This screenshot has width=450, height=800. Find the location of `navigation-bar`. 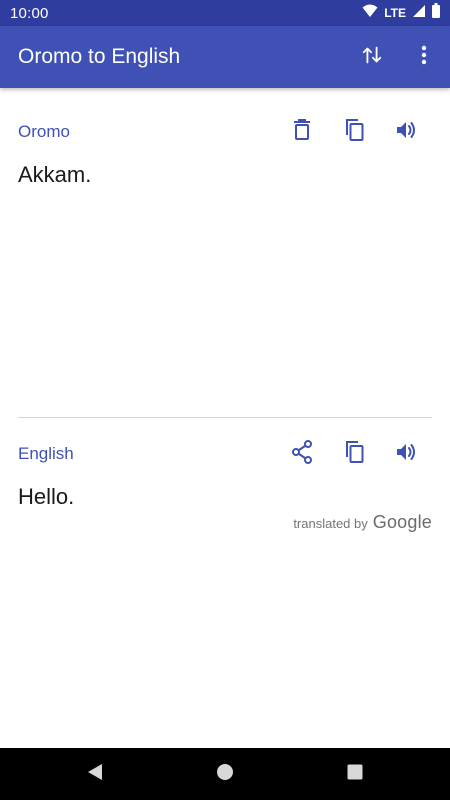

navigation-bar is located at coordinates (225, 774).